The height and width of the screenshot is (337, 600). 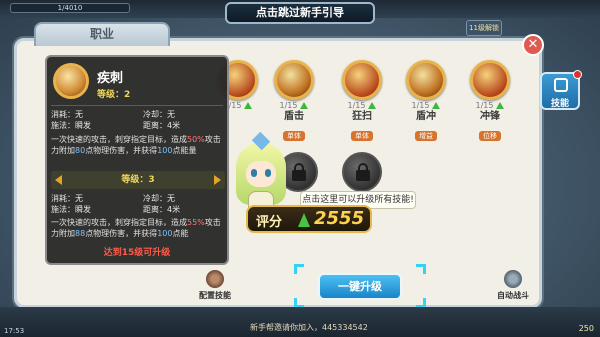 What do you see at coordinates (294, 116) in the screenshot?
I see `skill-name: 盾击` at bounding box center [294, 116].